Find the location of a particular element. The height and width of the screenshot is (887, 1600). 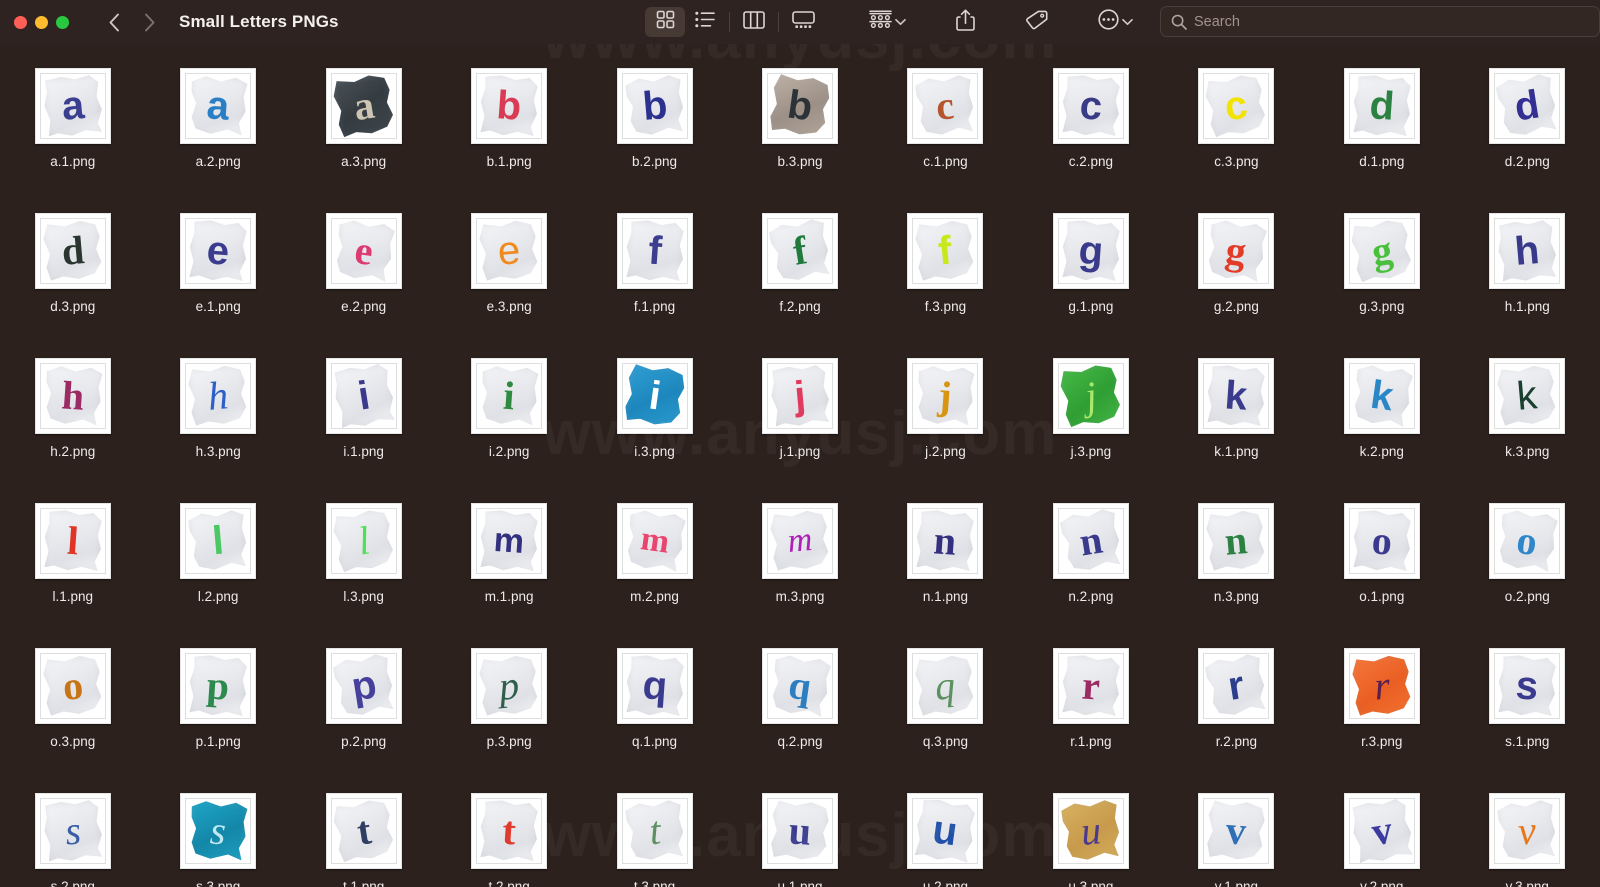

file-item: j j.3.png is located at coordinates (1090, 424).